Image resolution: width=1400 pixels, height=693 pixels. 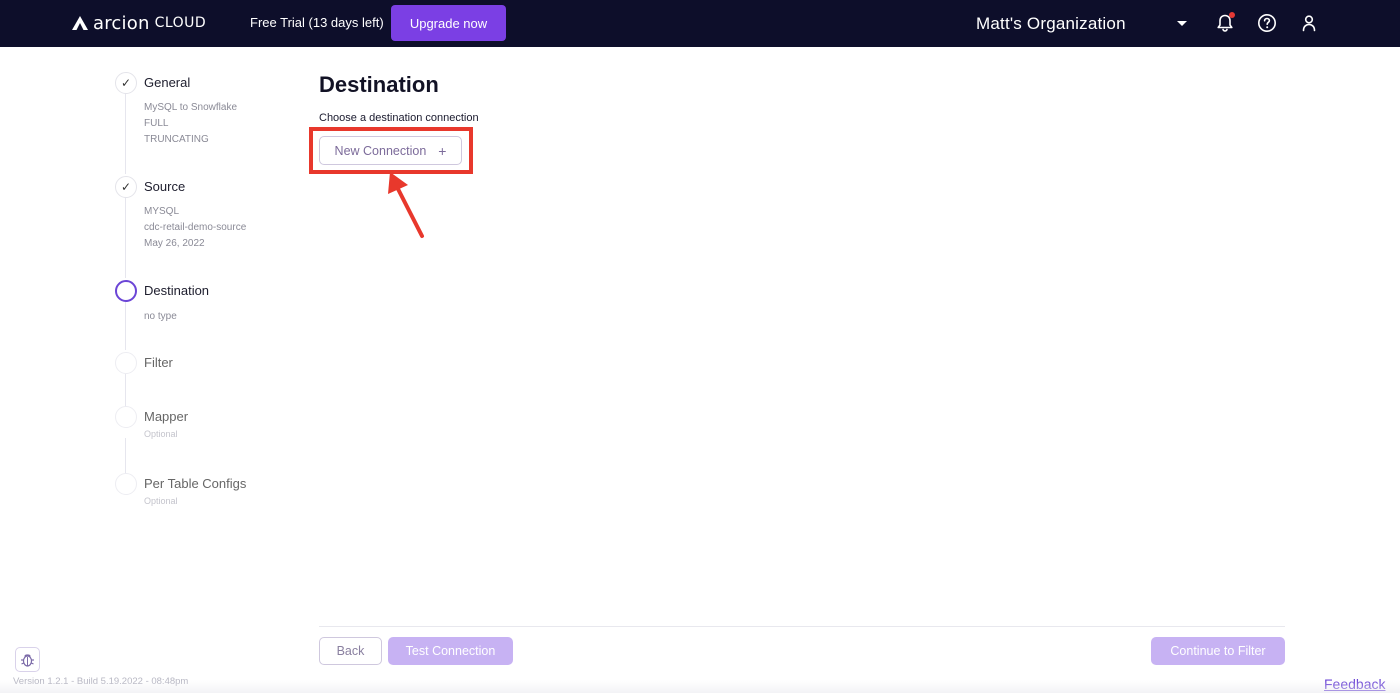 I want to click on page-title: Destination, so click(x=379, y=84).